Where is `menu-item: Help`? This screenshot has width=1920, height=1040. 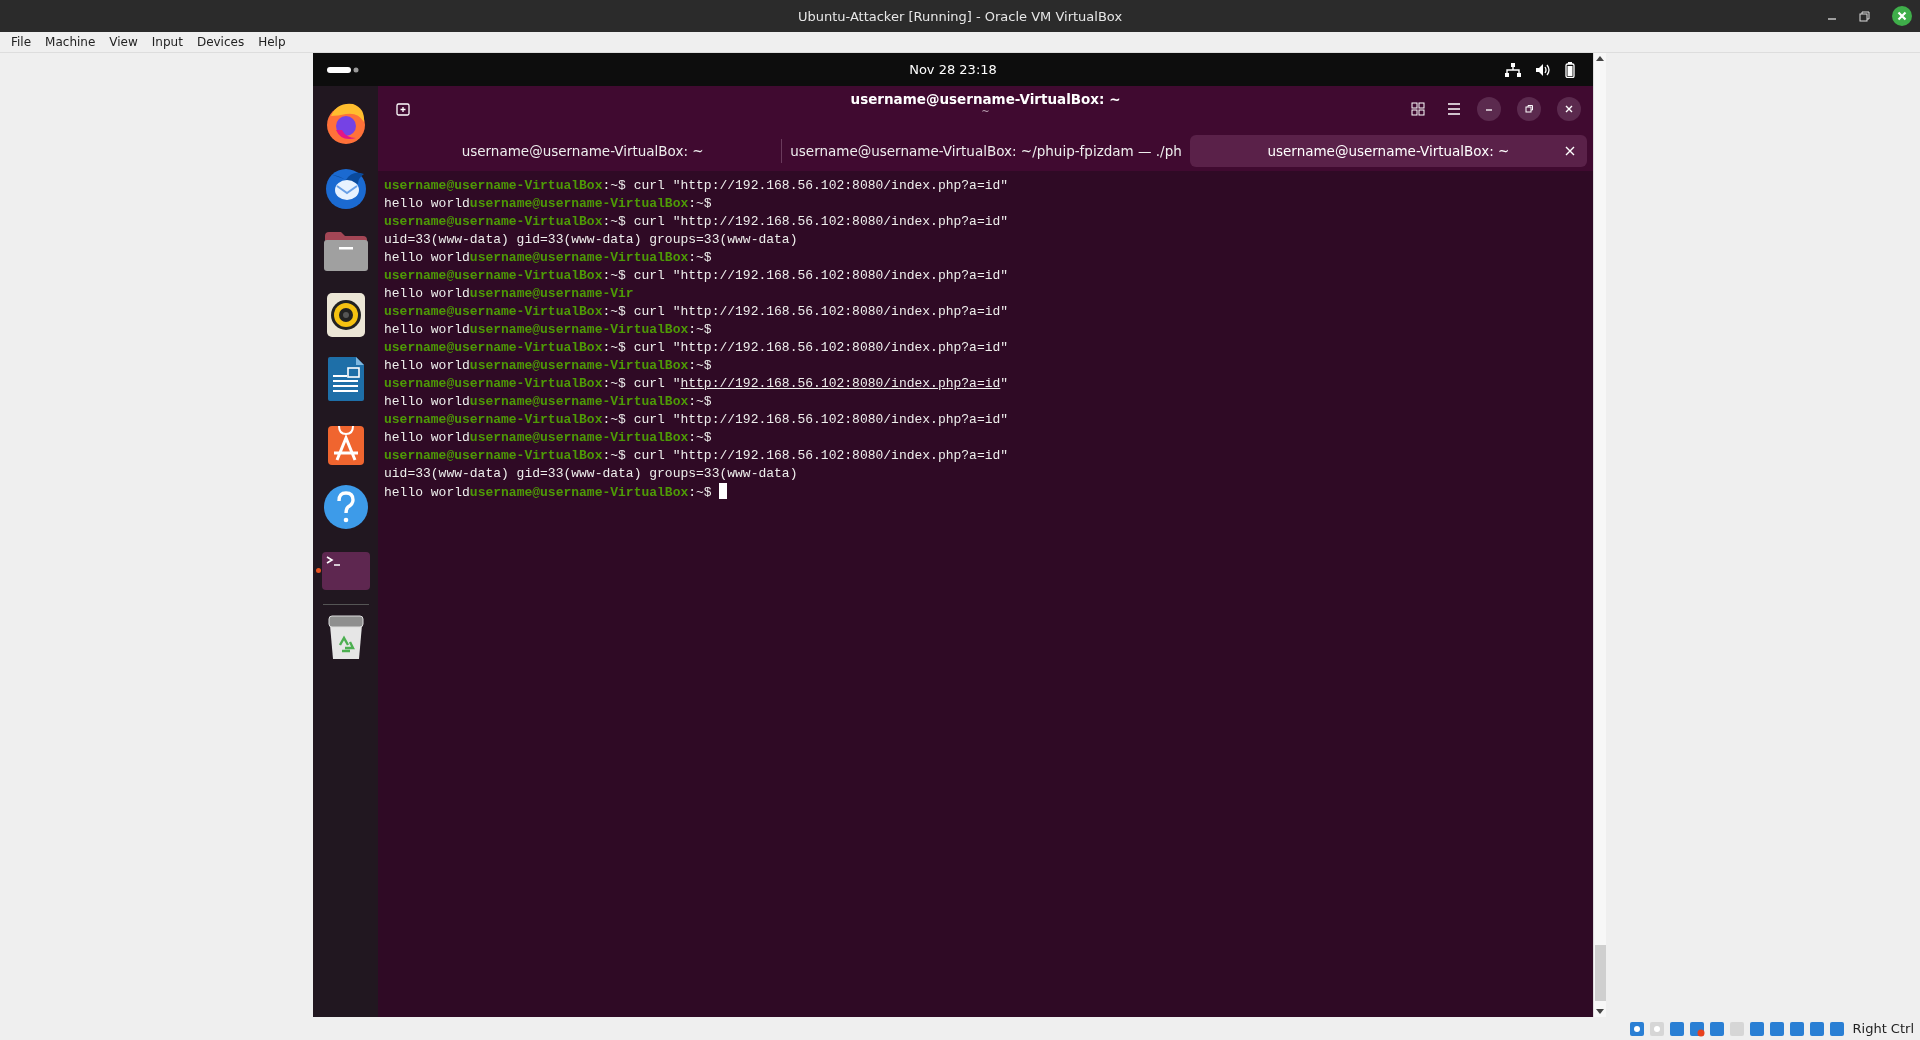 menu-item: Help is located at coordinates (272, 42).